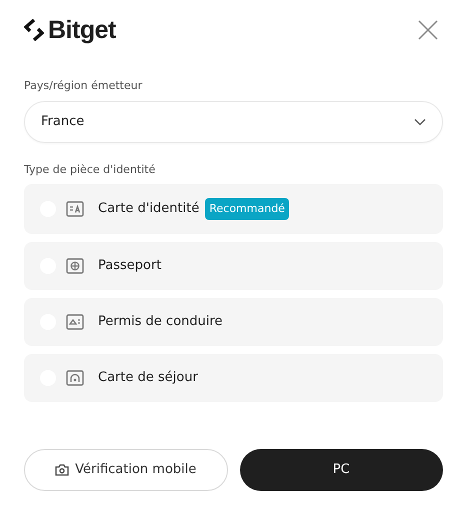 This screenshot has width=467, height=511. Describe the element at coordinates (75, 266) in the screenshot. I see `globe-icon` at that location.